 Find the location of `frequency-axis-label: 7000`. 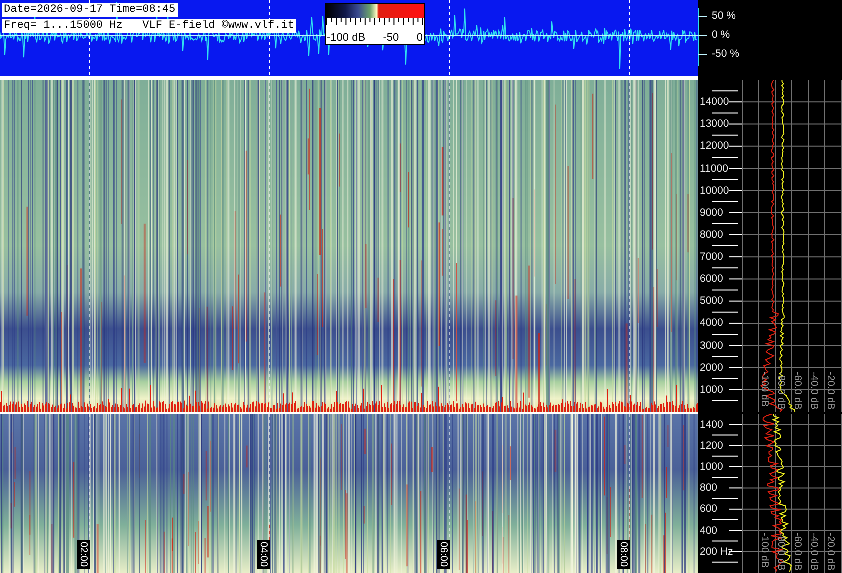

frequency-axis-label: 7000 is located at coordinates (712, 257).